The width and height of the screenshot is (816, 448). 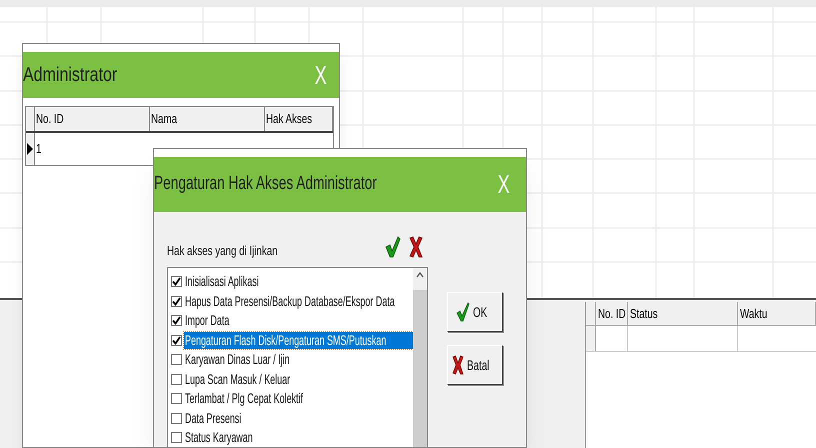 I want to click on list-item: Lupa Scan Masuk / Keluar, so click(x=267, y=379).